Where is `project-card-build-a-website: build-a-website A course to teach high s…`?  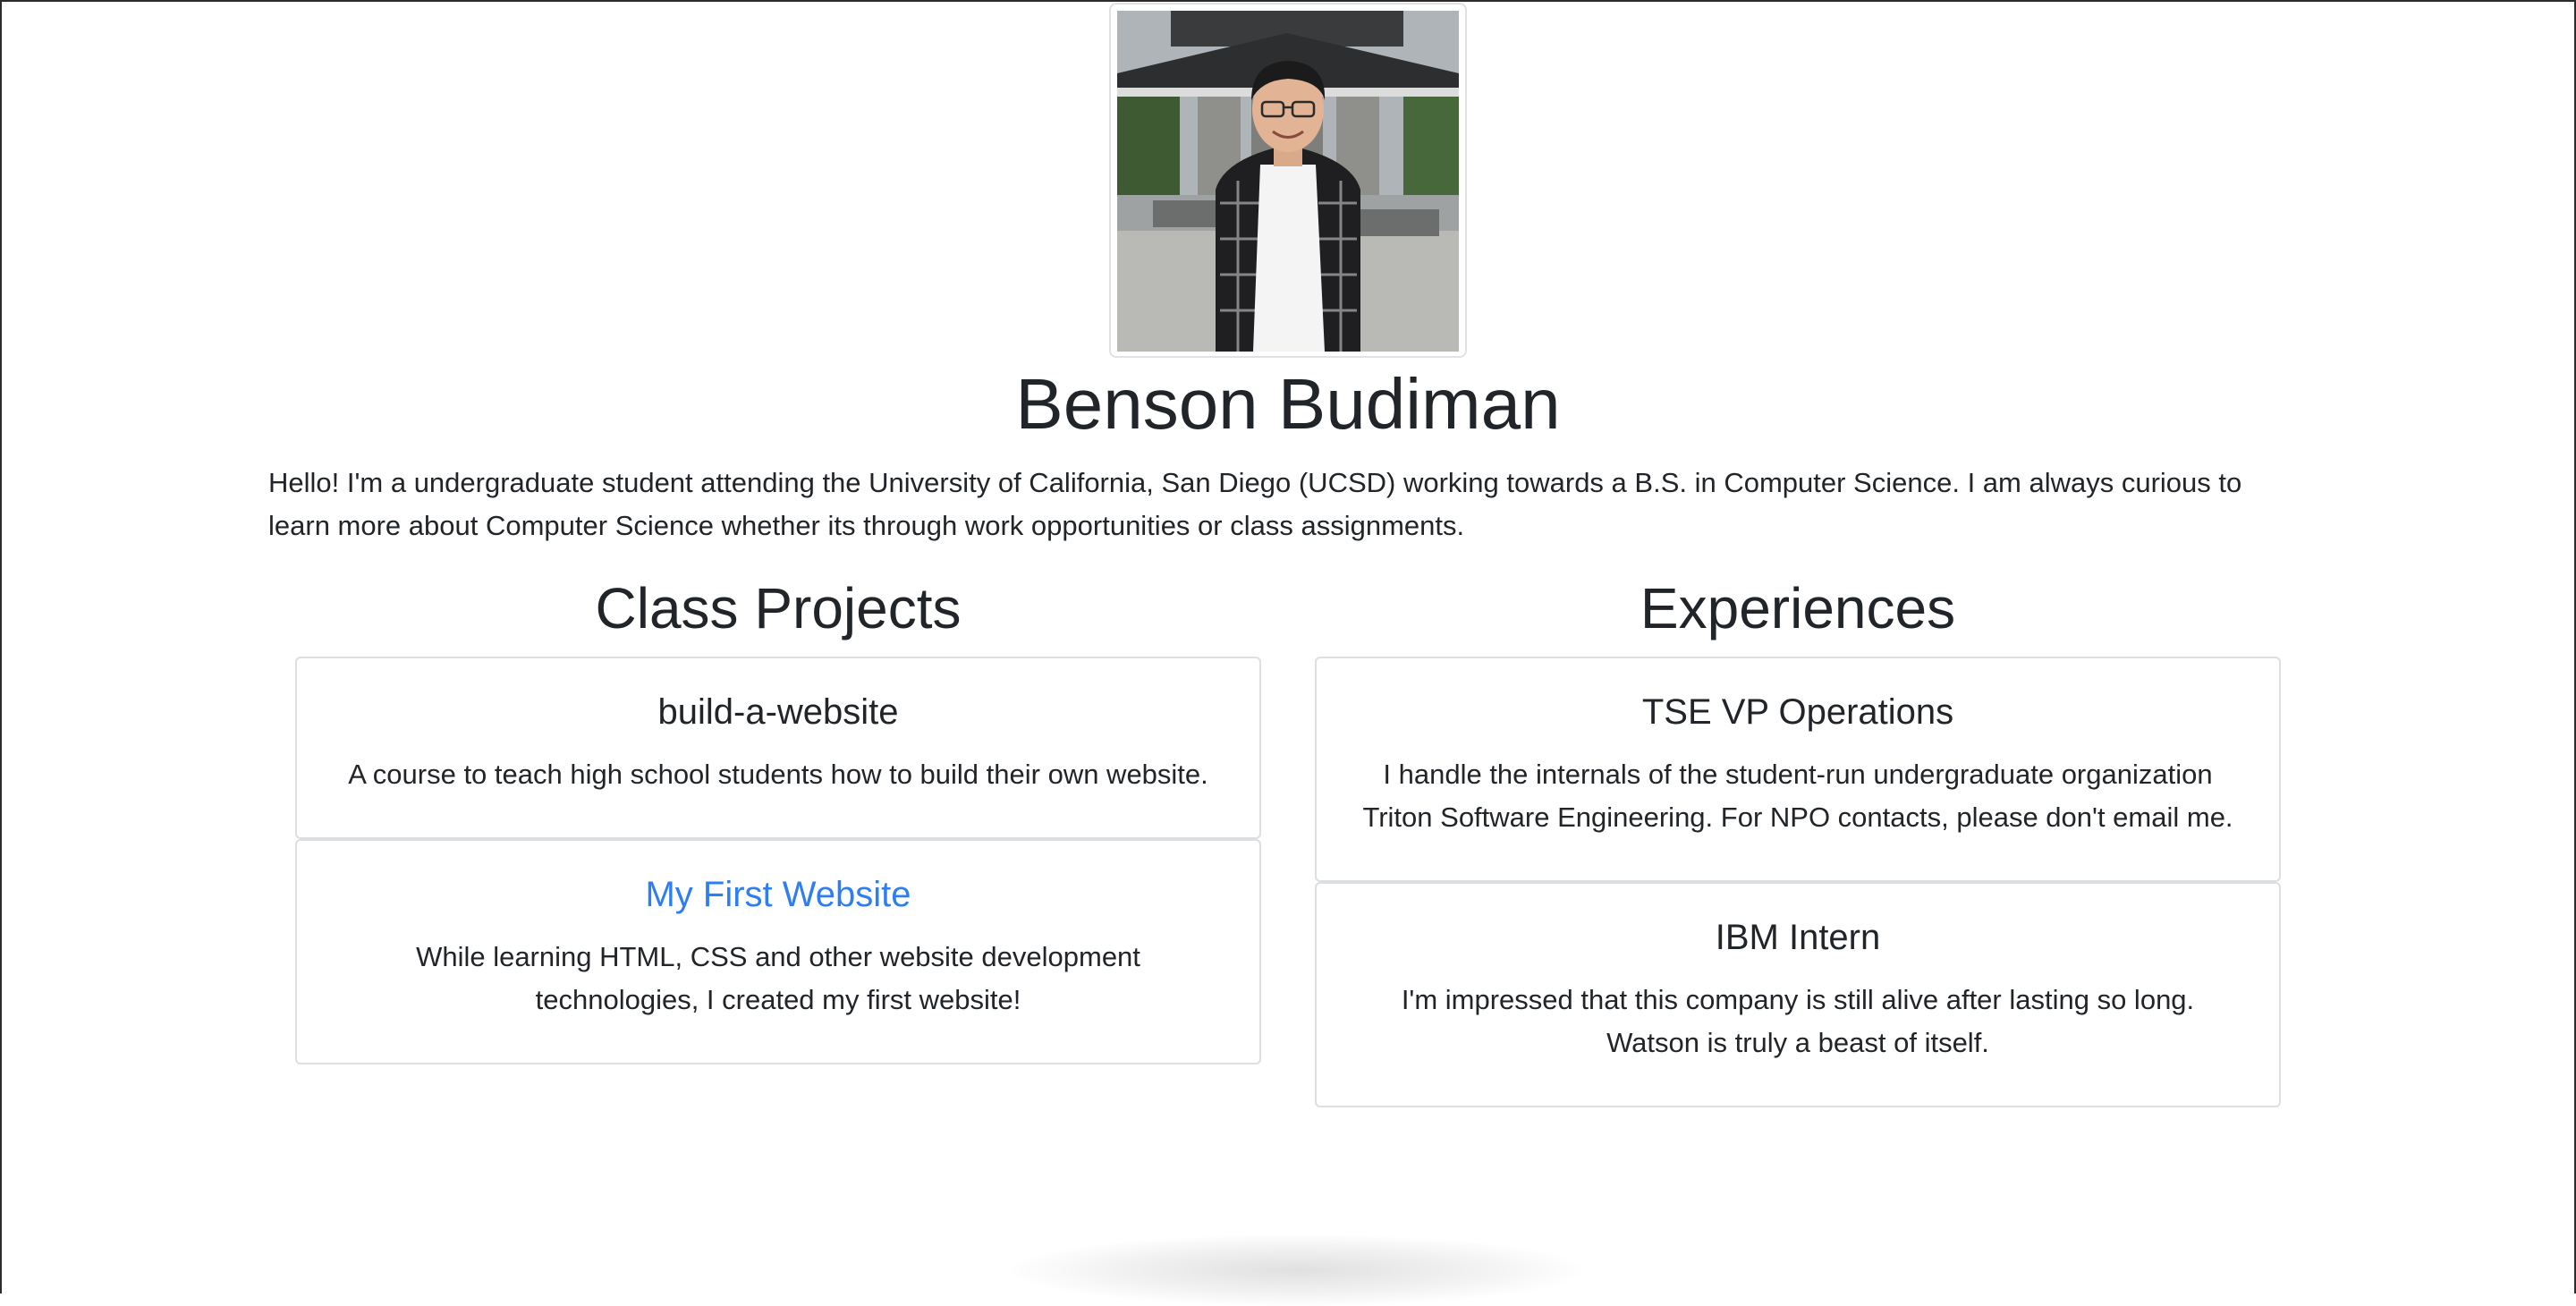
project-card-build-a-website: build-a-website A course to teach high s… is located at coordinates (778, 748).